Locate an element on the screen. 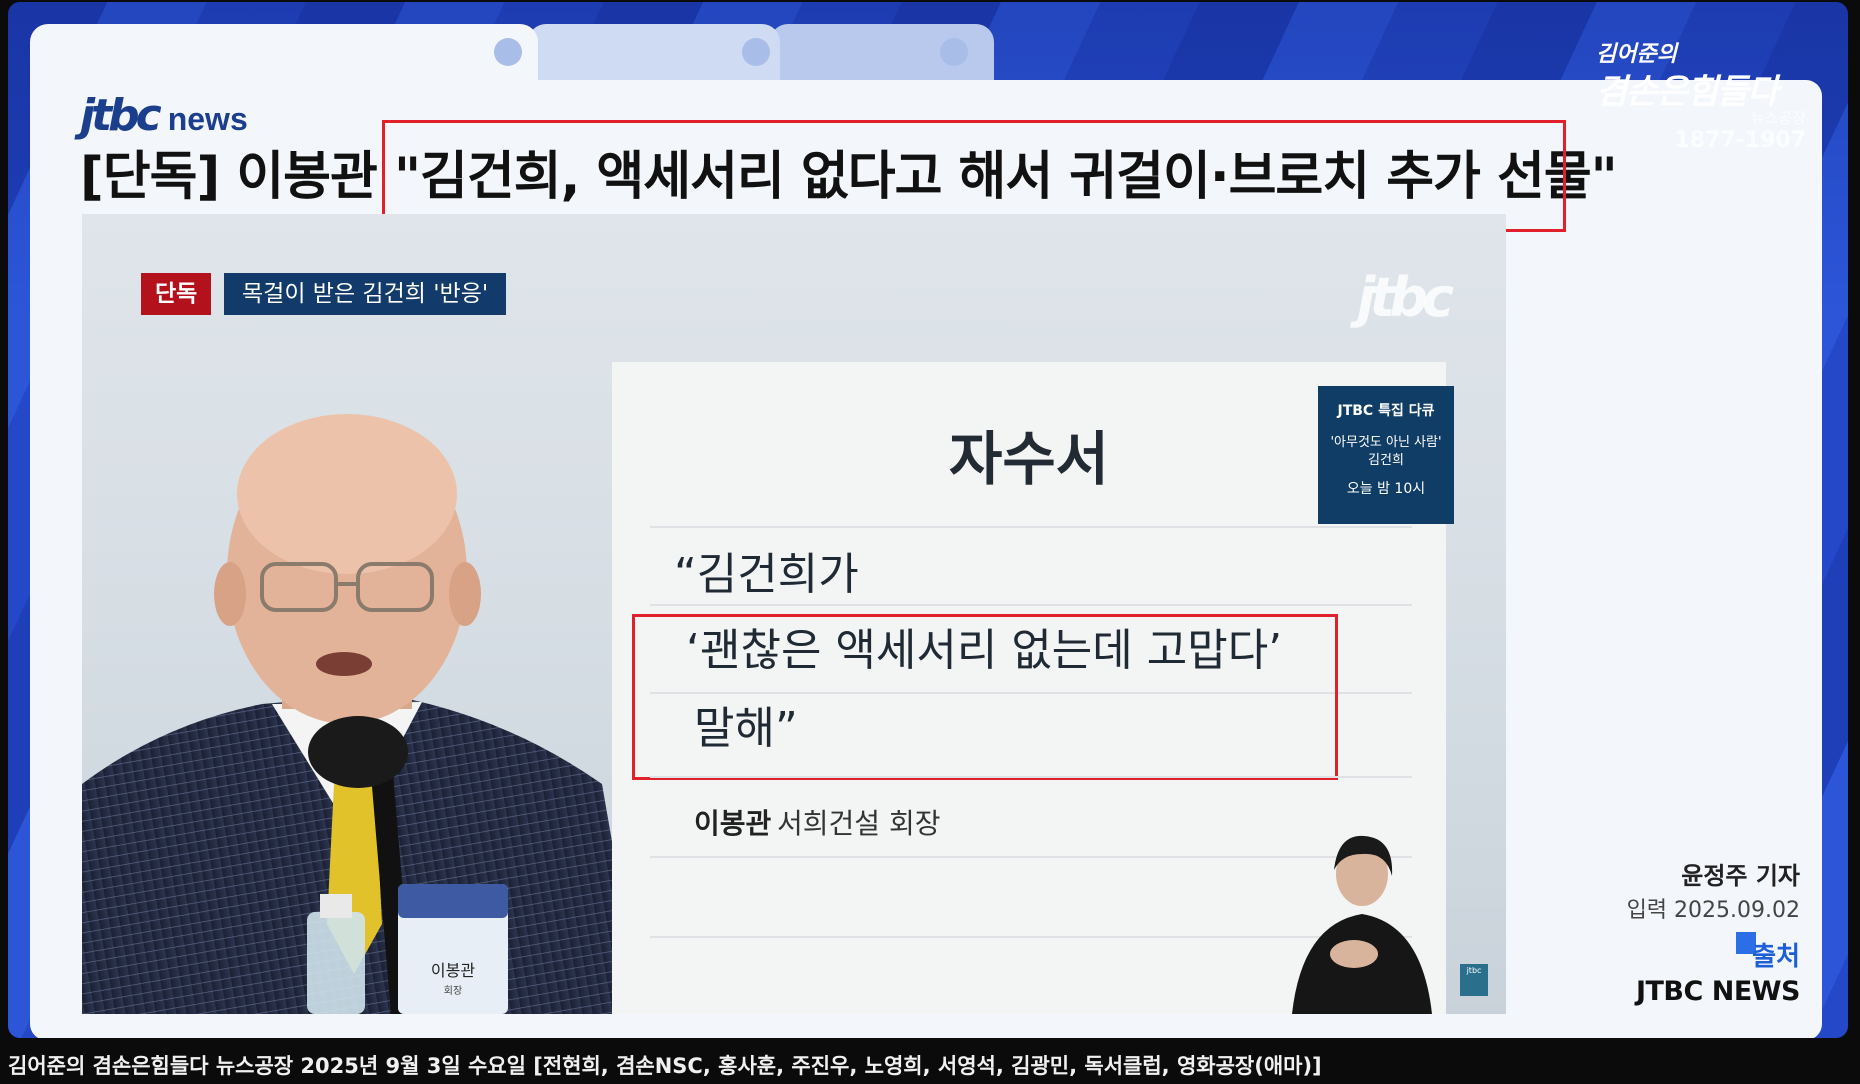 The image size is (1860, 1084). channel-logo-line3: 뉴스공장 is located at coordinates (1778, 118).